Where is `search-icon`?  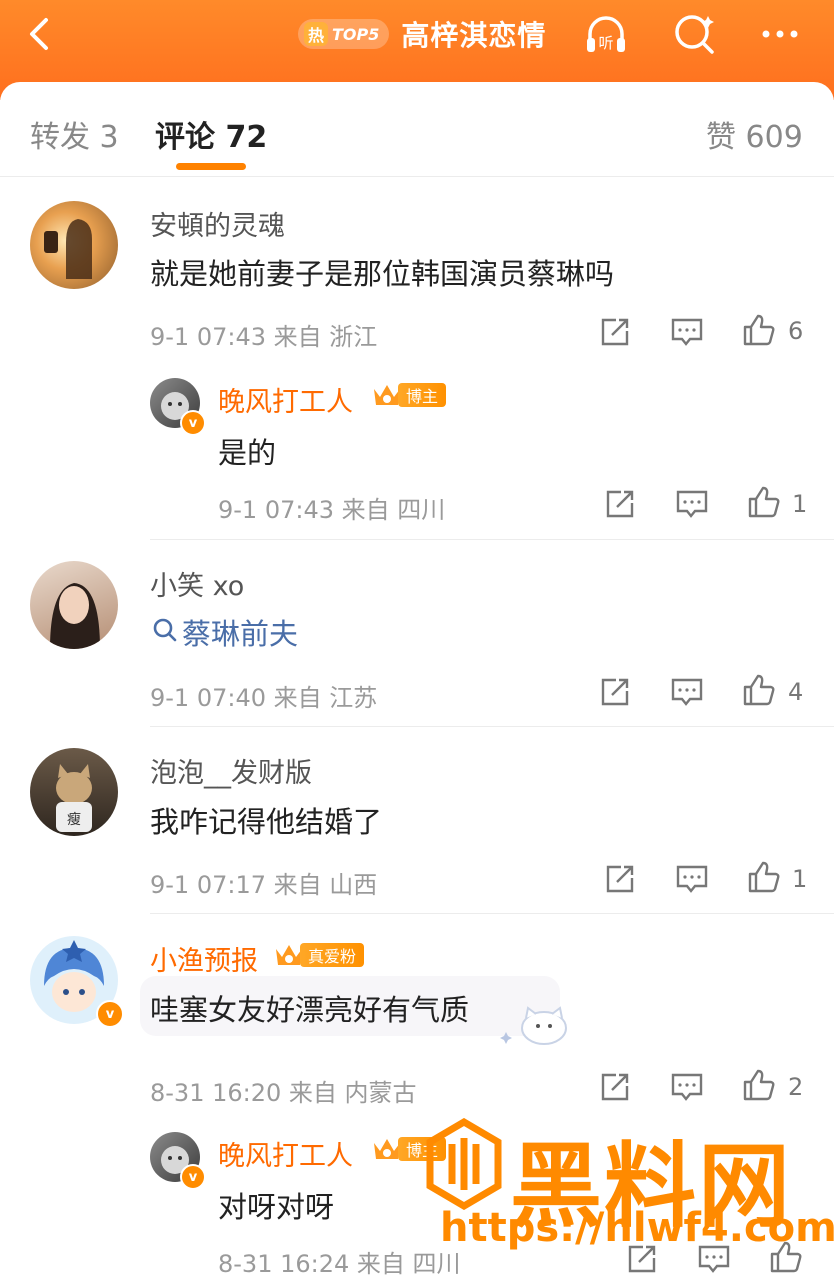 search-icon is located at coordinates (694, 34).